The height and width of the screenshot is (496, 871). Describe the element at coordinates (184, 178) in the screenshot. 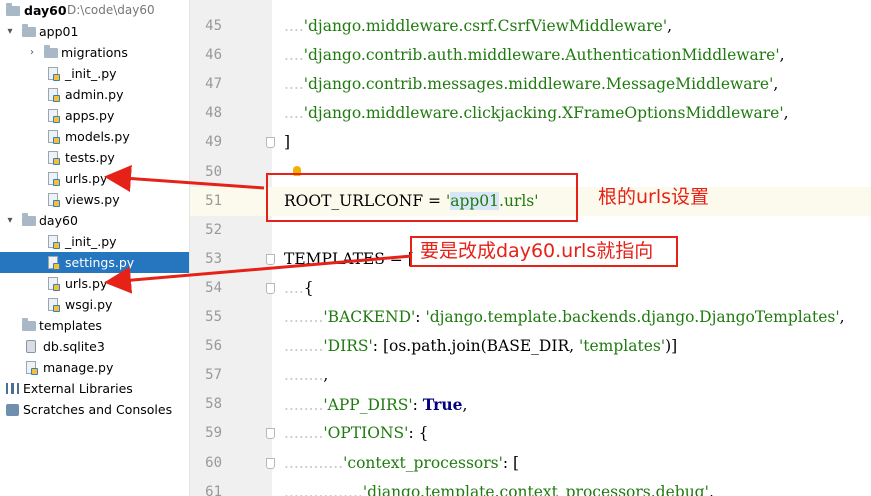

I see `arrow-to-app01-urls` at that location.